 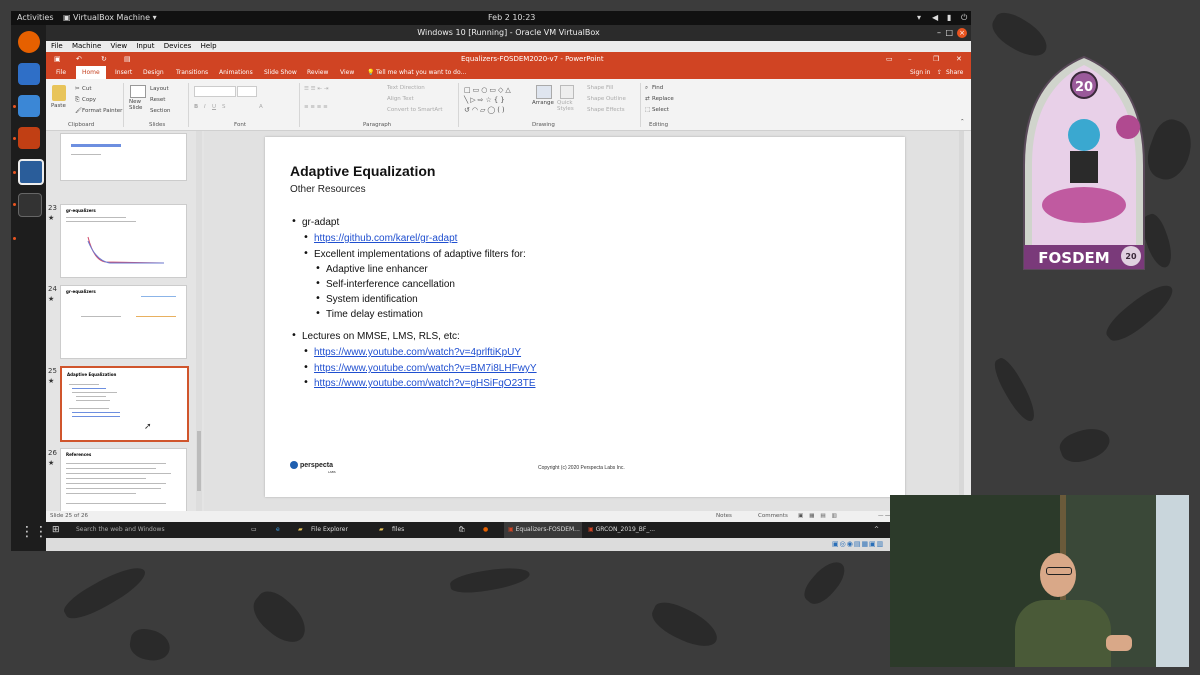 What do you see at coordinates (961, 321) in the screenshot?
I see `editor-scrollbar` at bounding box center [961, 321].